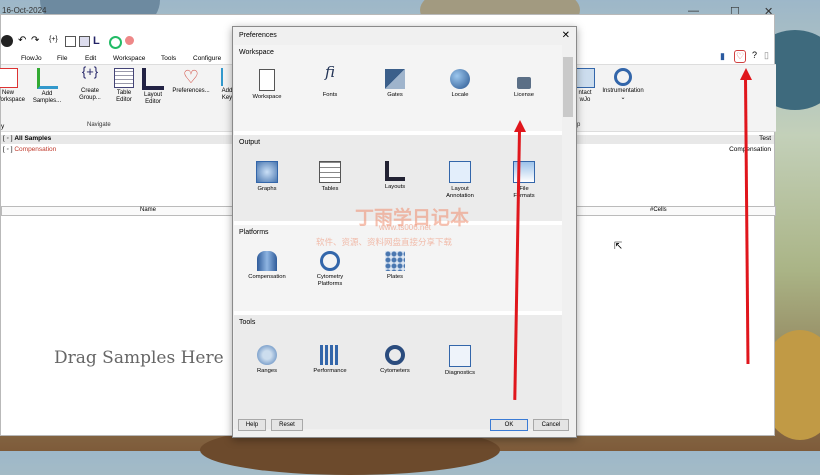 The height and width of the screenshot is (475, 820). What do you see at coordinates (746, 74) in the screenshot?
I see `annotation-arrowhead-right` at bounding box center [746, 74].